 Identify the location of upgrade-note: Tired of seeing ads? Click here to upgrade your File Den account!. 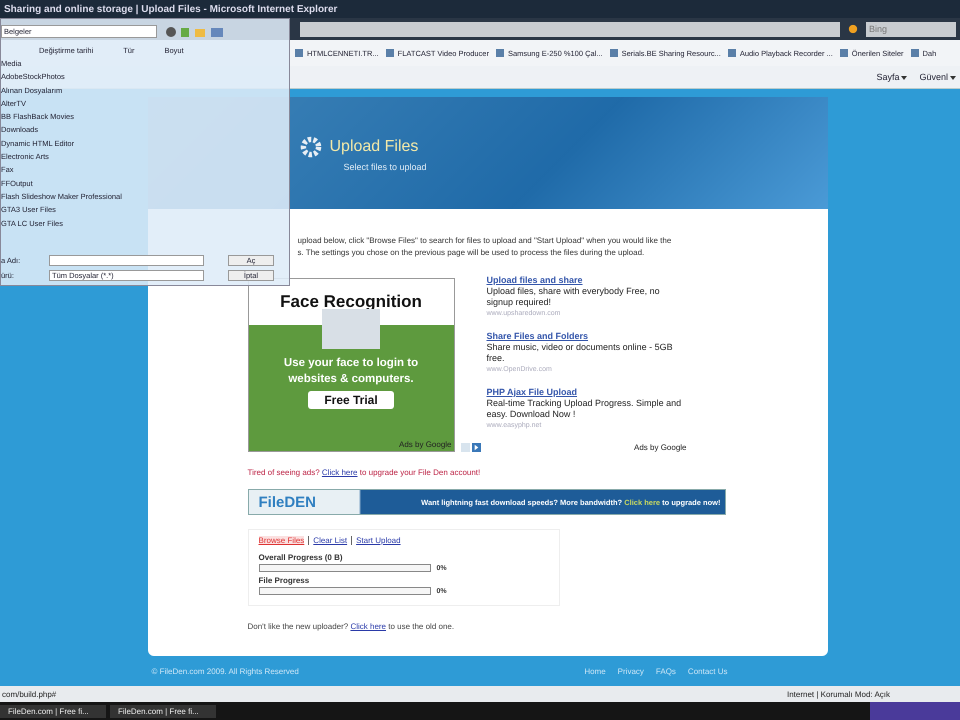
(365, 472).